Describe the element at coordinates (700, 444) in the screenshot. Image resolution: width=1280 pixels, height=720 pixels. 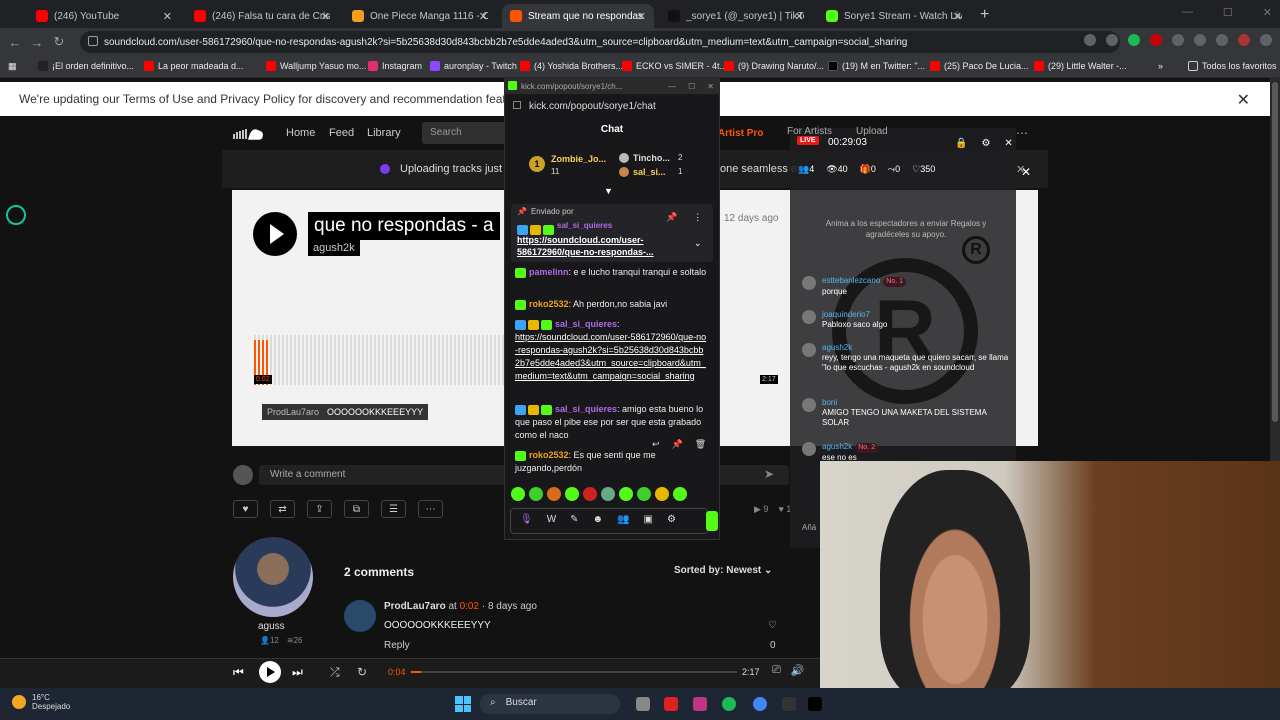
I see `delete-icon: 🗑` at that location.